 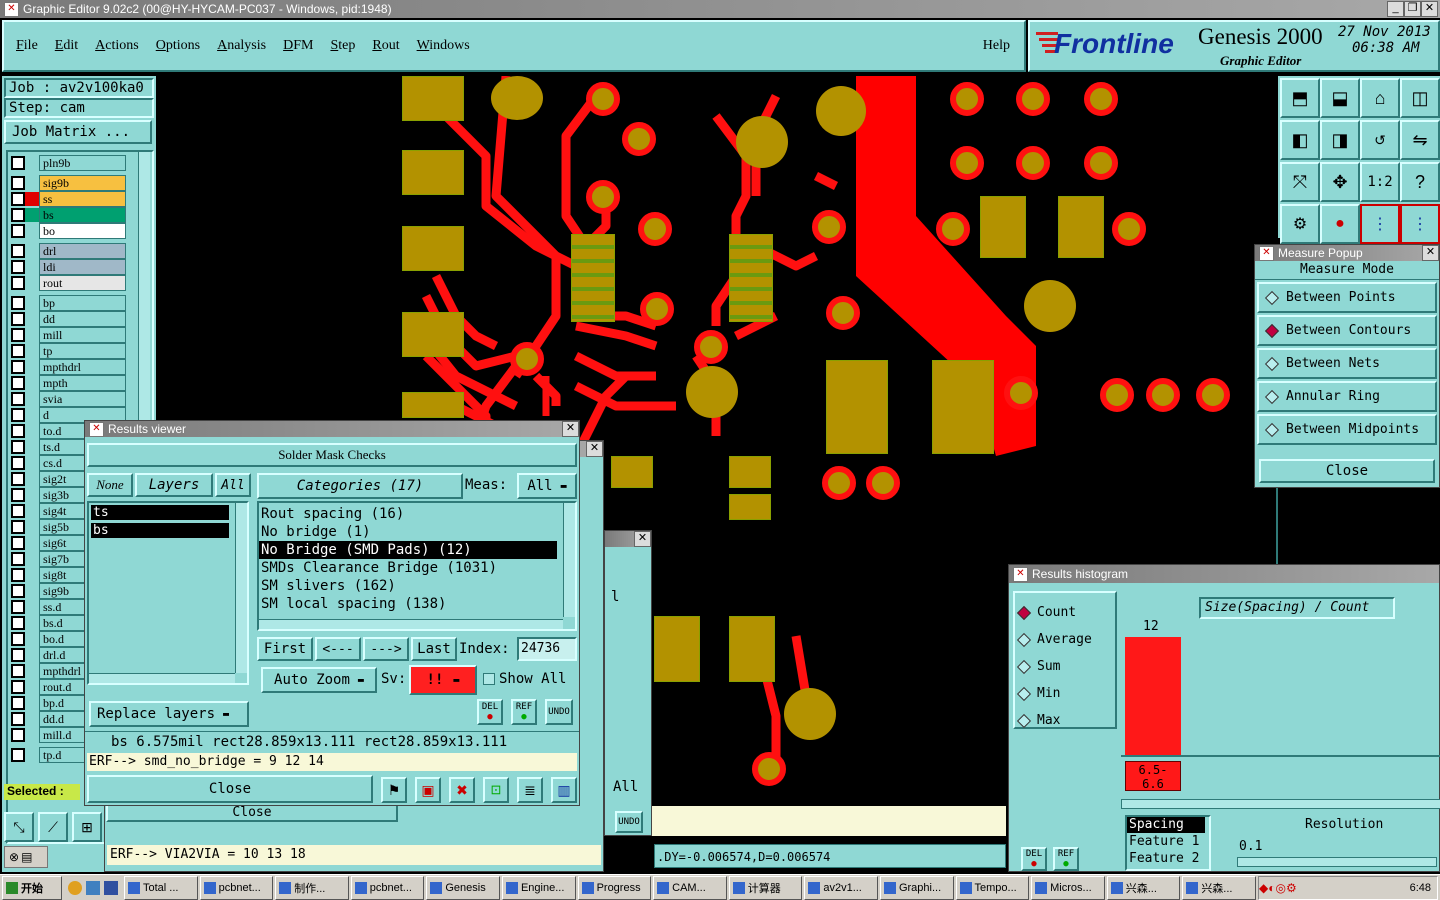 What do you see at coordinates (233, 485) in the screenshot?
I see `all-layers-button: All` at bounding box center [233, 485].